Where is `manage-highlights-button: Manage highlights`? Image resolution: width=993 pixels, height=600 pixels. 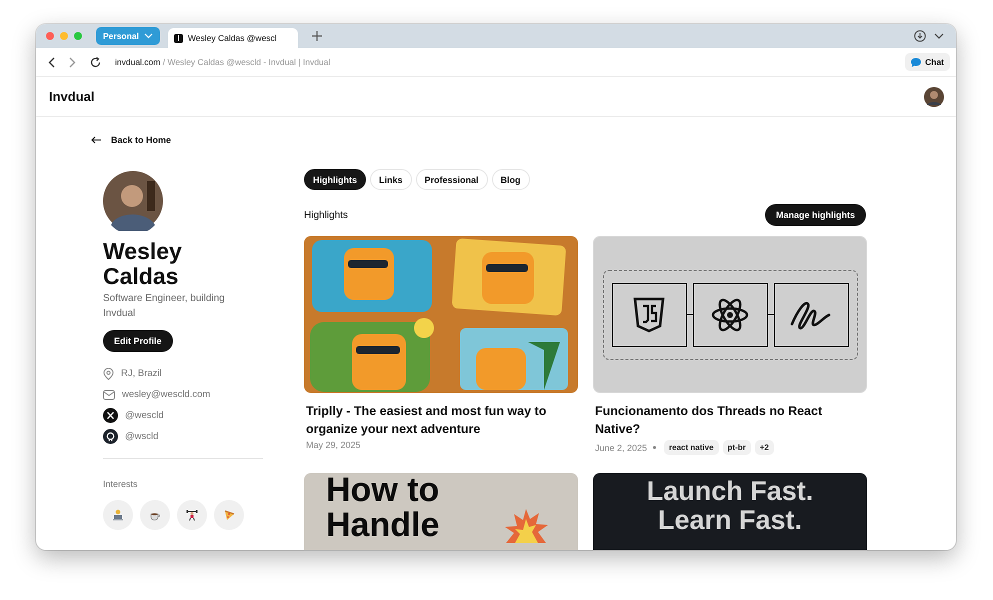
manage-highlights-button: Manage highlights is located at coordinates (815, 215).